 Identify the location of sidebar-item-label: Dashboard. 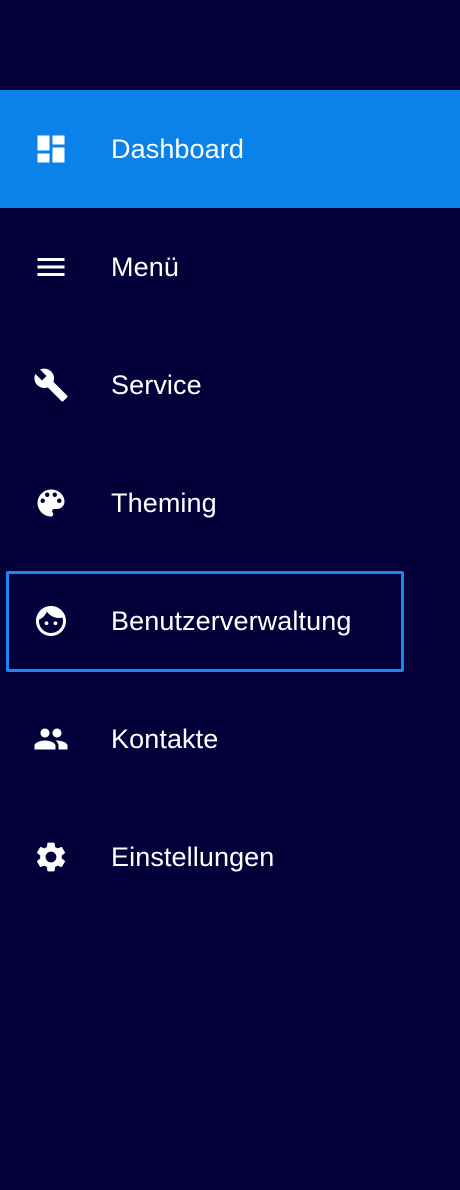
(177, 148).